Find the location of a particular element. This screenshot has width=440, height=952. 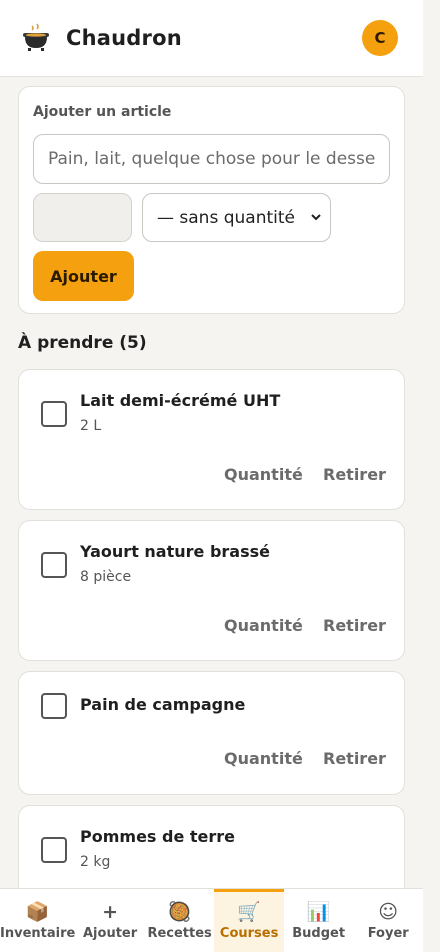

to-buy-section-title: À prendre (5) is located at coordinates (82, 343).